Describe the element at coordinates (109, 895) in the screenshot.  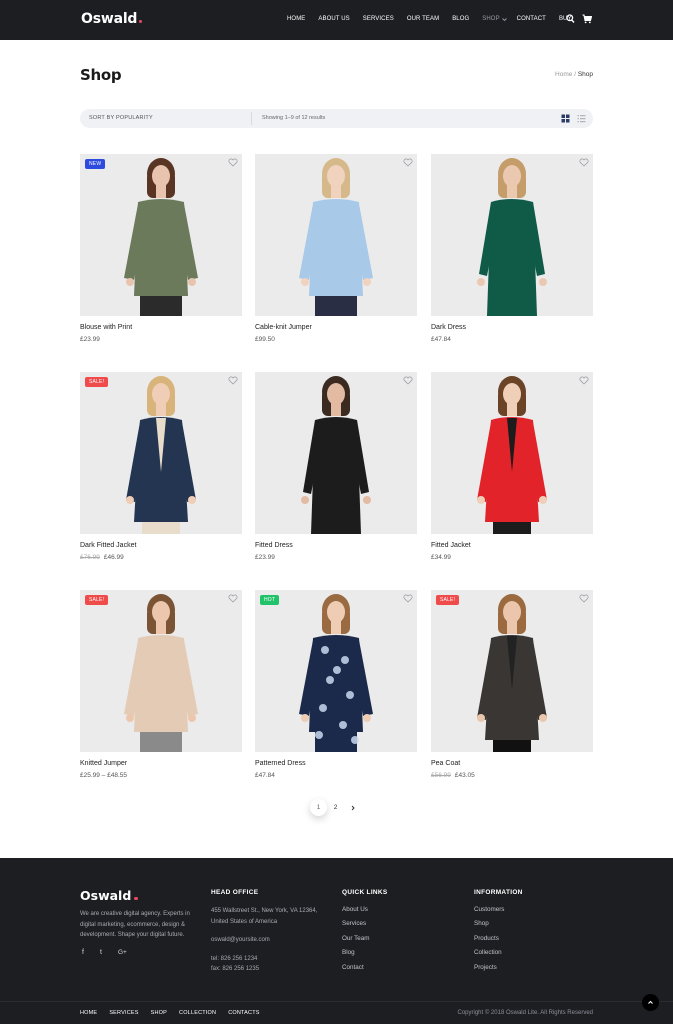
I see `footer-logo: Oswald` at that location.